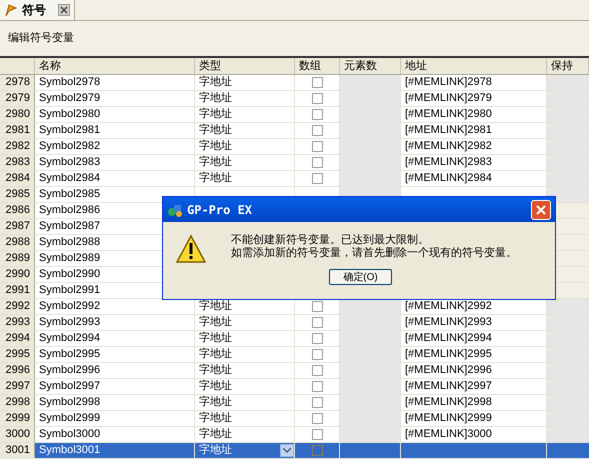  What do you see at coordinates (115, 306) in the screenshot?
I see `table-cell: Symbol2992` at bounding box center [115, 306].